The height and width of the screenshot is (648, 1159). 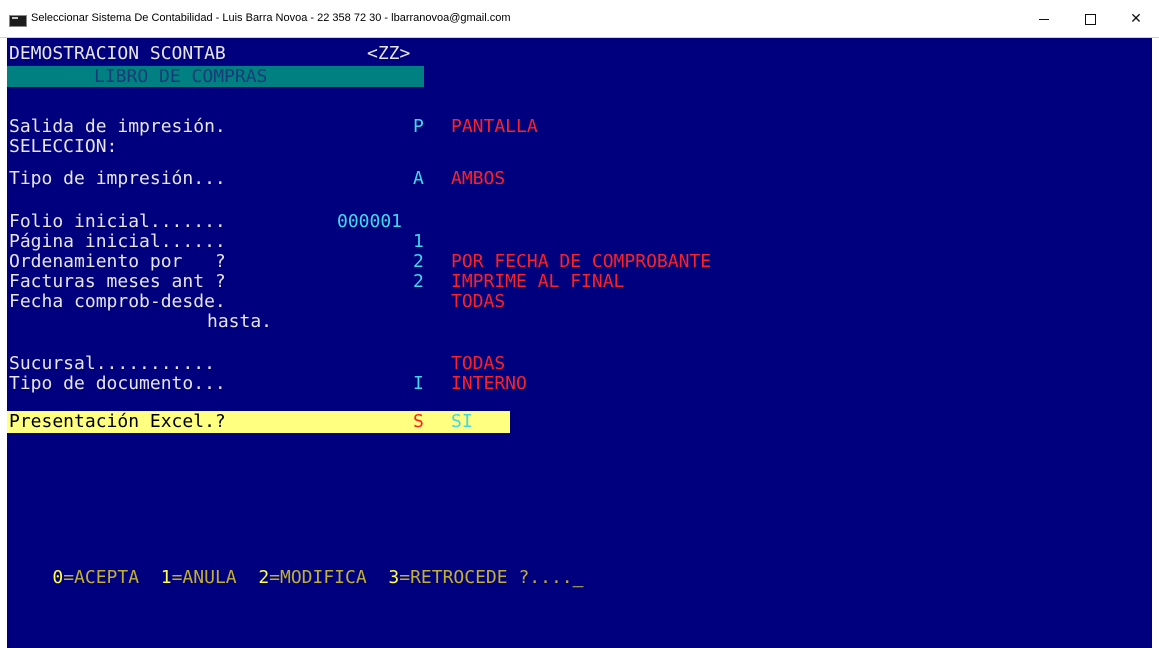 I want to click on field-value-tipo-impresion: A, so click(x=418, y=179).